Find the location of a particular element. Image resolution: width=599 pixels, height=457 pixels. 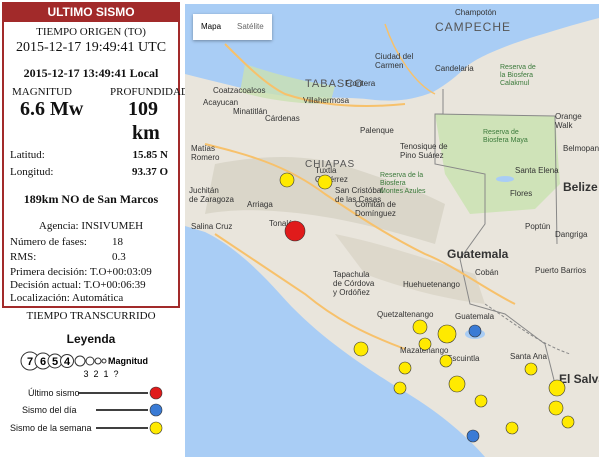

first-decision: Primera decisión: T.O+00:03:09 is located at coordinates (81, 272).